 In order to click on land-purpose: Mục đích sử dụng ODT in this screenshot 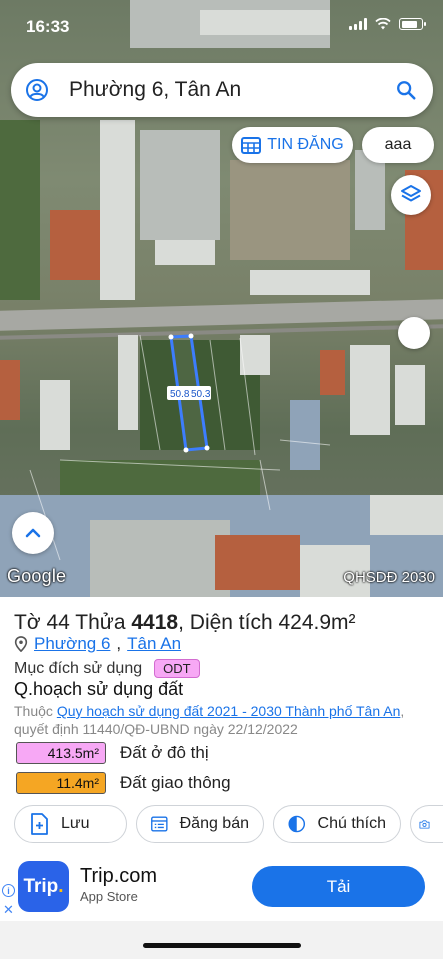, I will do `click(107, 668)`.